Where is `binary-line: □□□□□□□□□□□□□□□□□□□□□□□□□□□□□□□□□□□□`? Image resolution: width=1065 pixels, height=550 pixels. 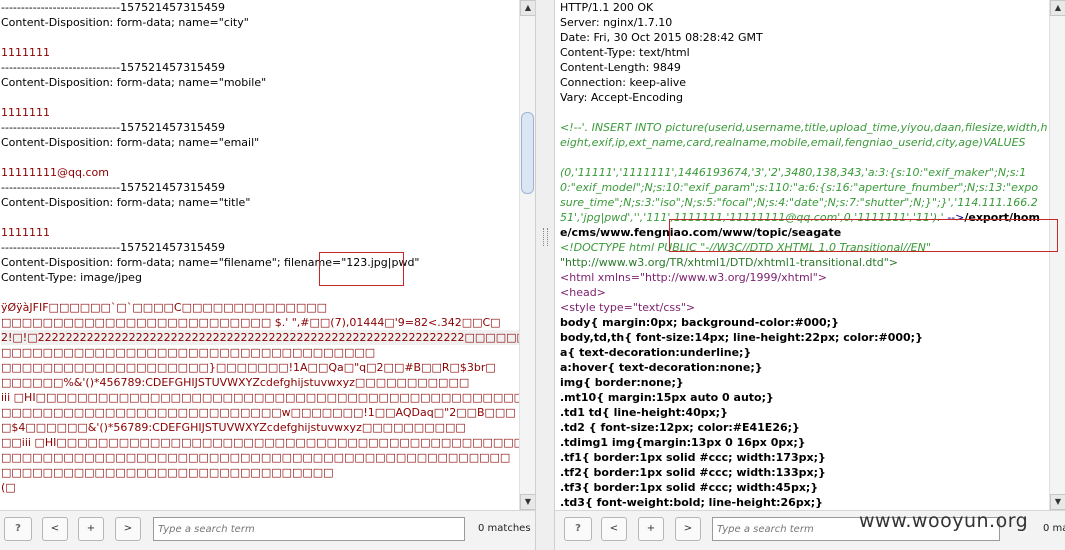
binary-line: □□□□□□□□□□□□□□□□□□□□□□□□□□□□□□□□□□□□ is located at coordinates (188, 352).